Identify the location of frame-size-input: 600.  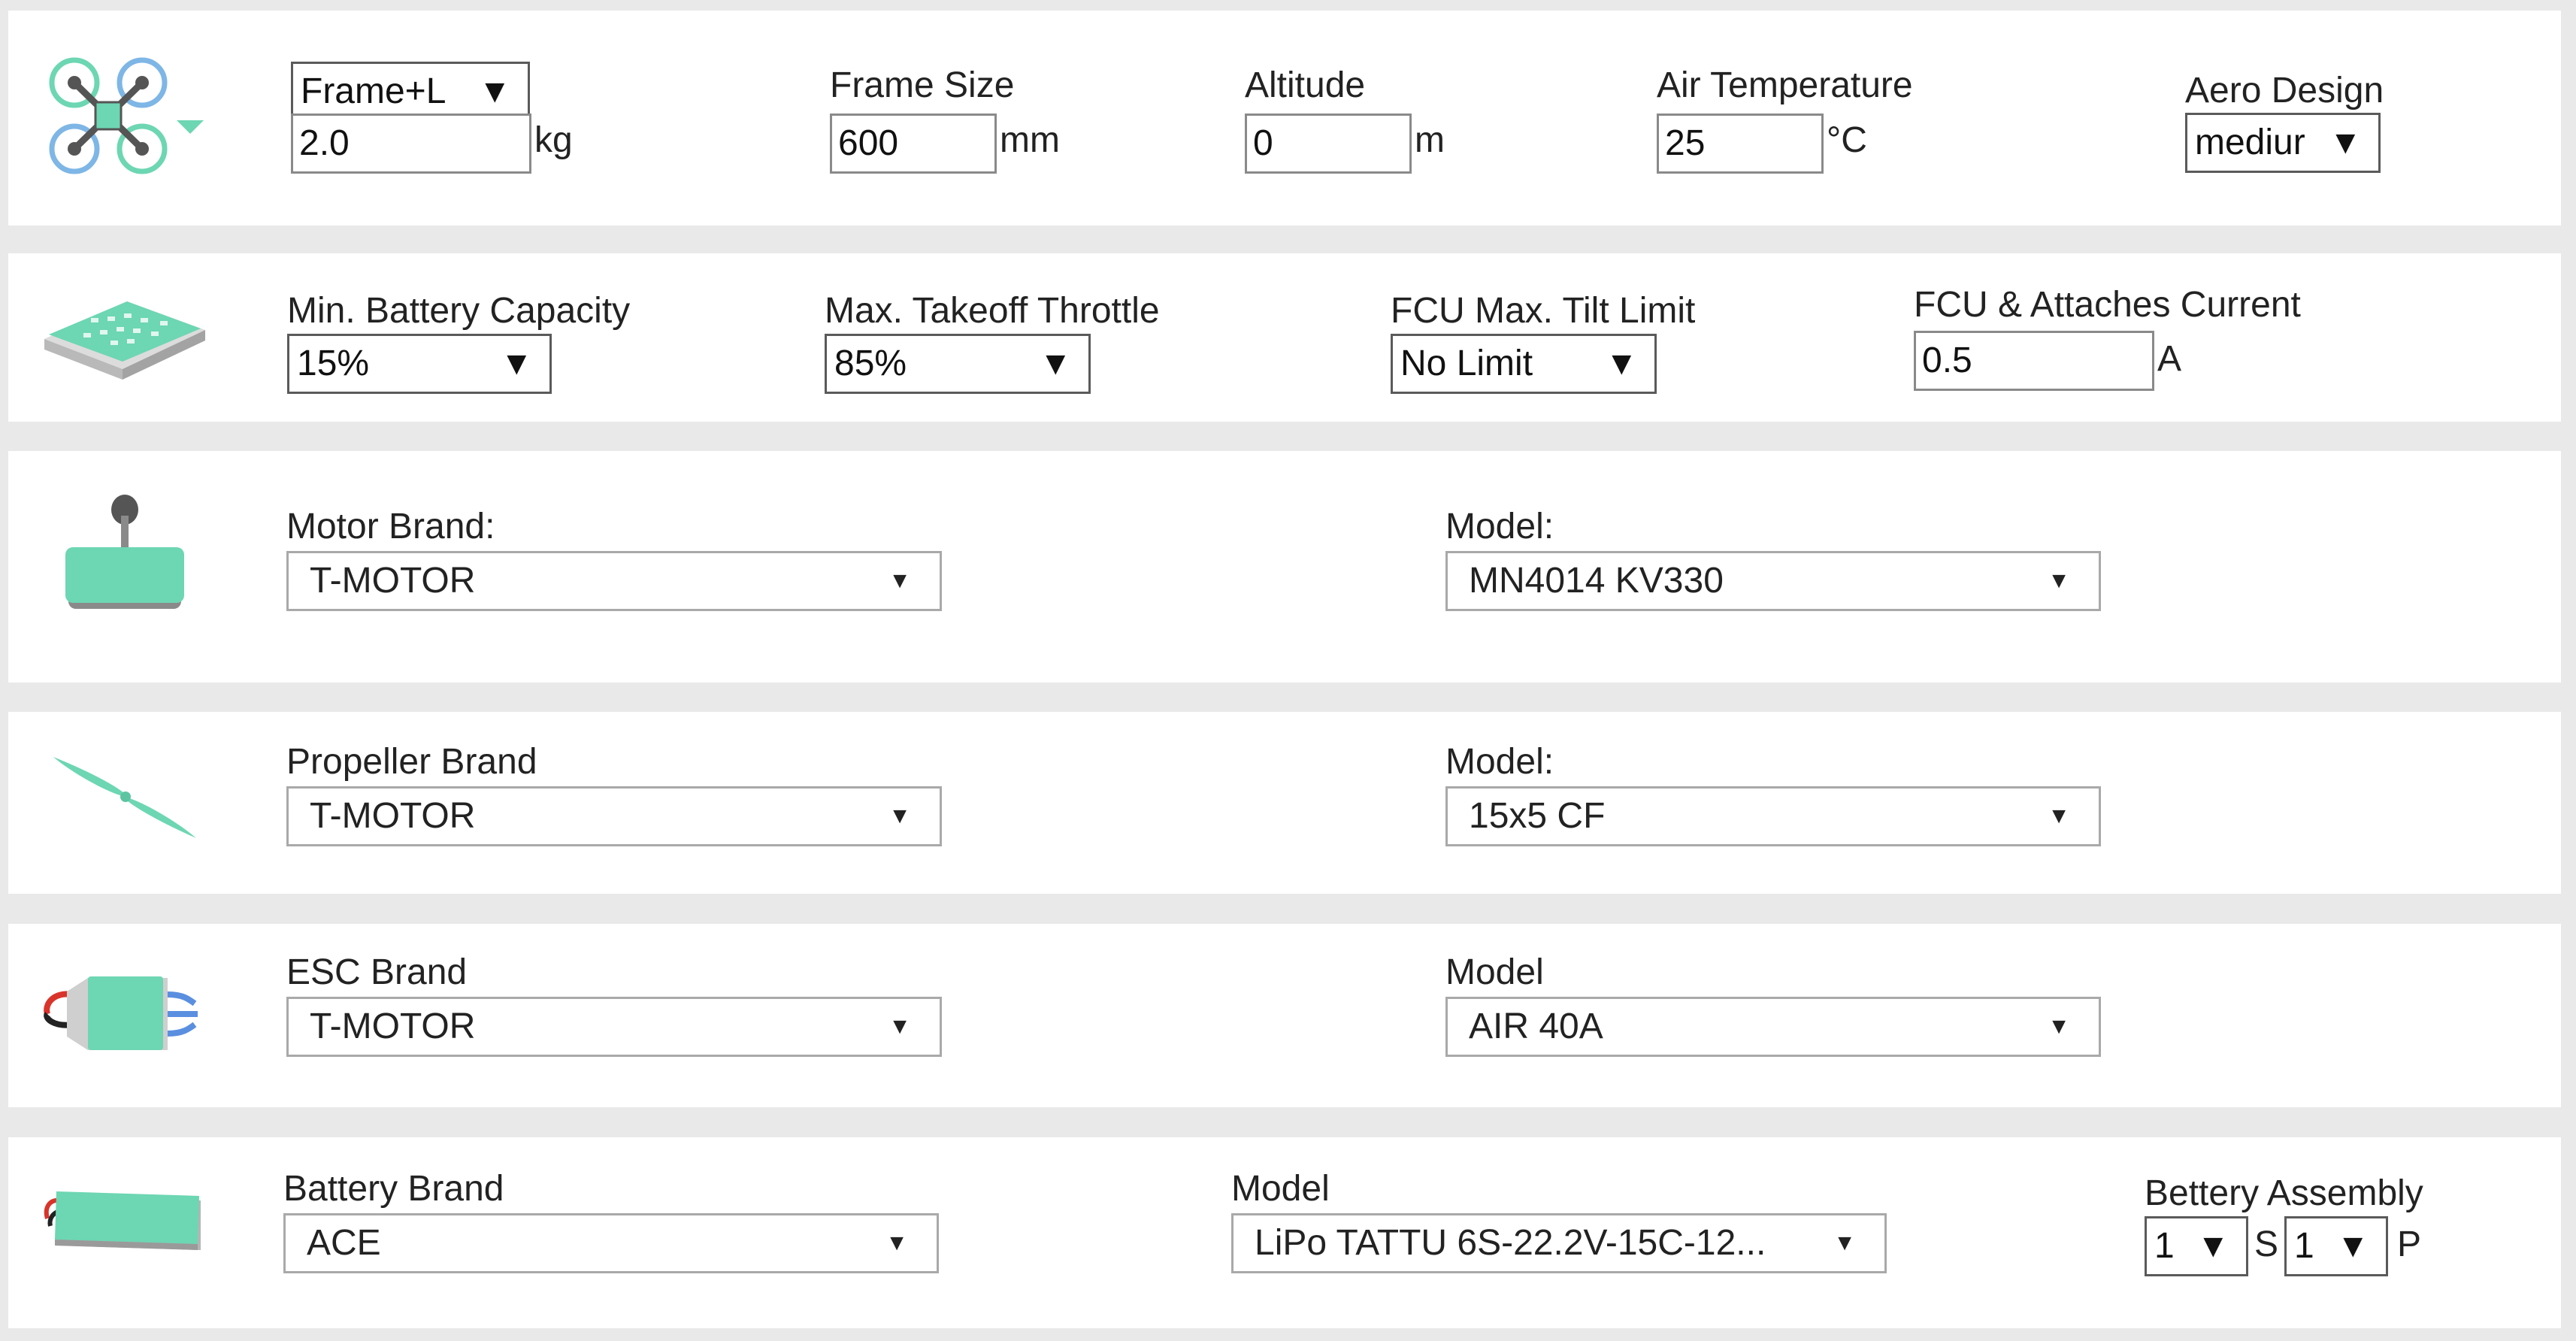
(913, 144).